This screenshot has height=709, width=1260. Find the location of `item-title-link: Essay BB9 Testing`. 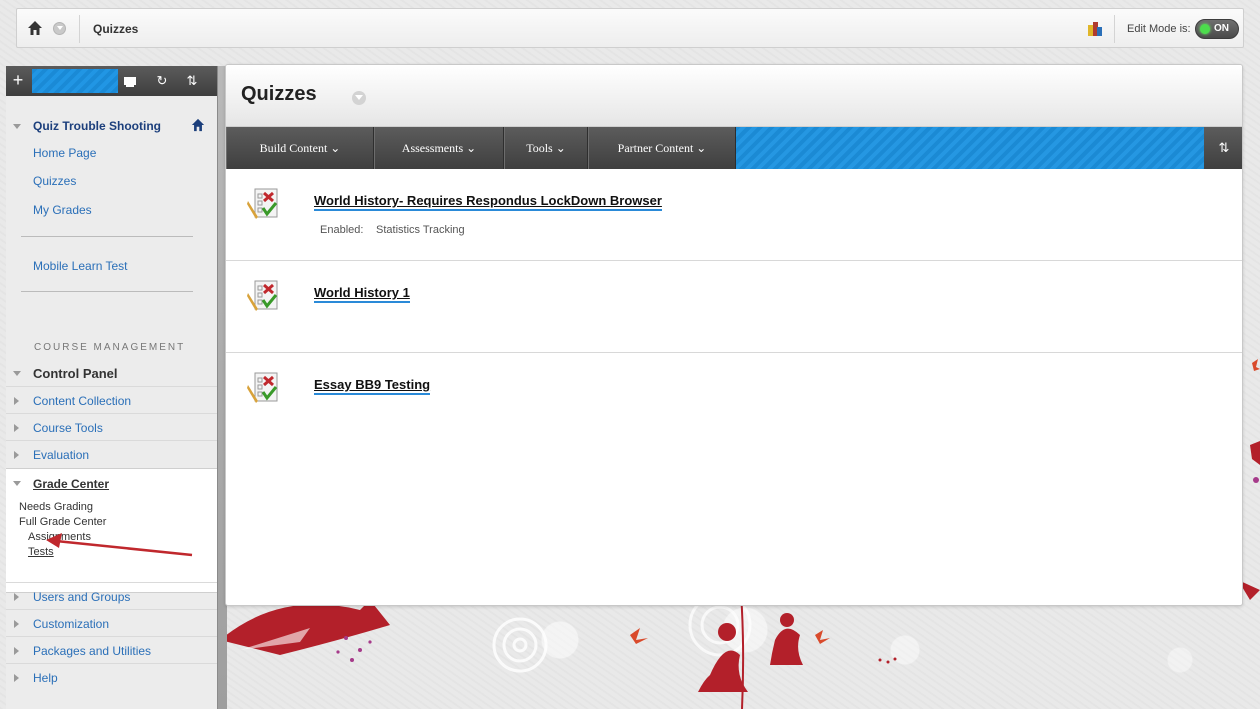

item-title-link: Essay BB9 Testing is located at coordinates (372, 386).